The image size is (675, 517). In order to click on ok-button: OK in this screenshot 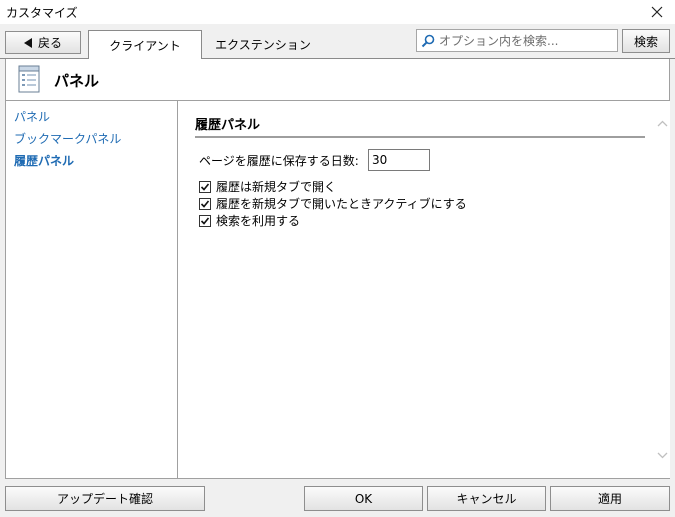, I will do `click(363, 498)`.